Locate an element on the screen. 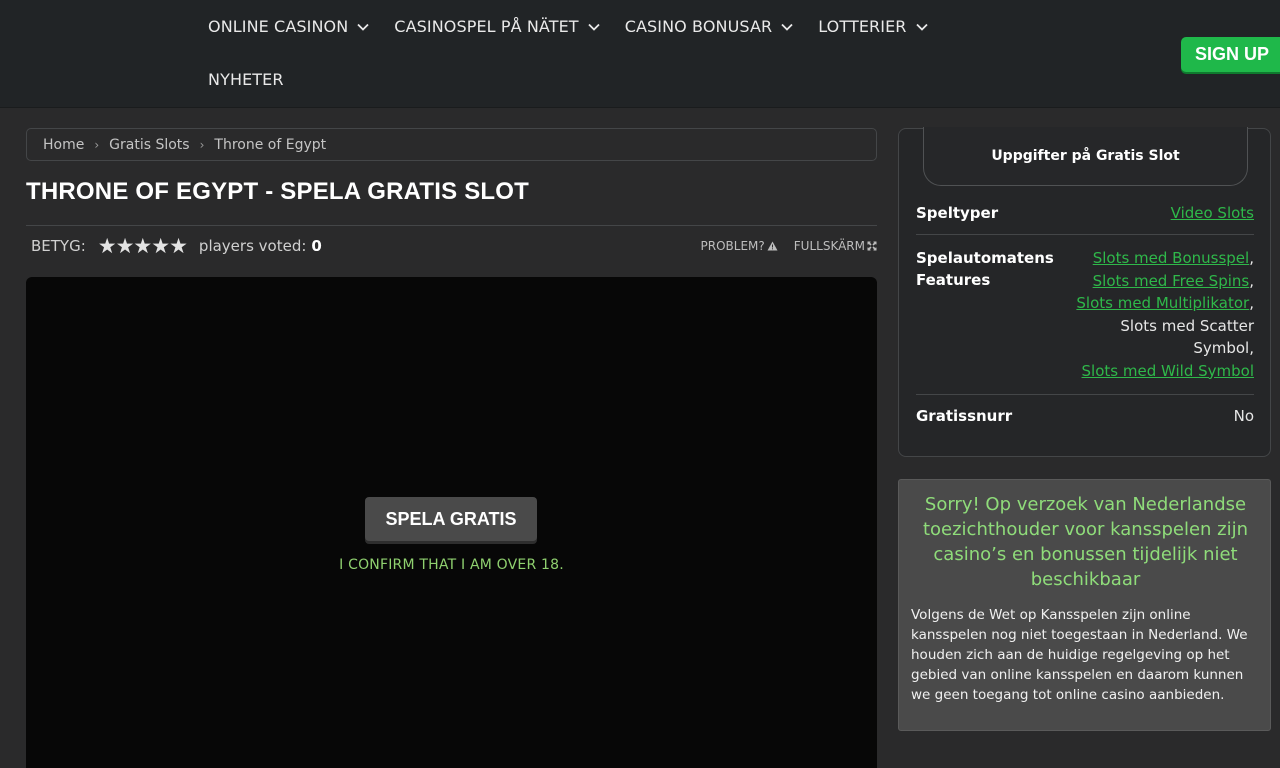  problem-label: PROBLEM? is located at coordinates (732, 246).